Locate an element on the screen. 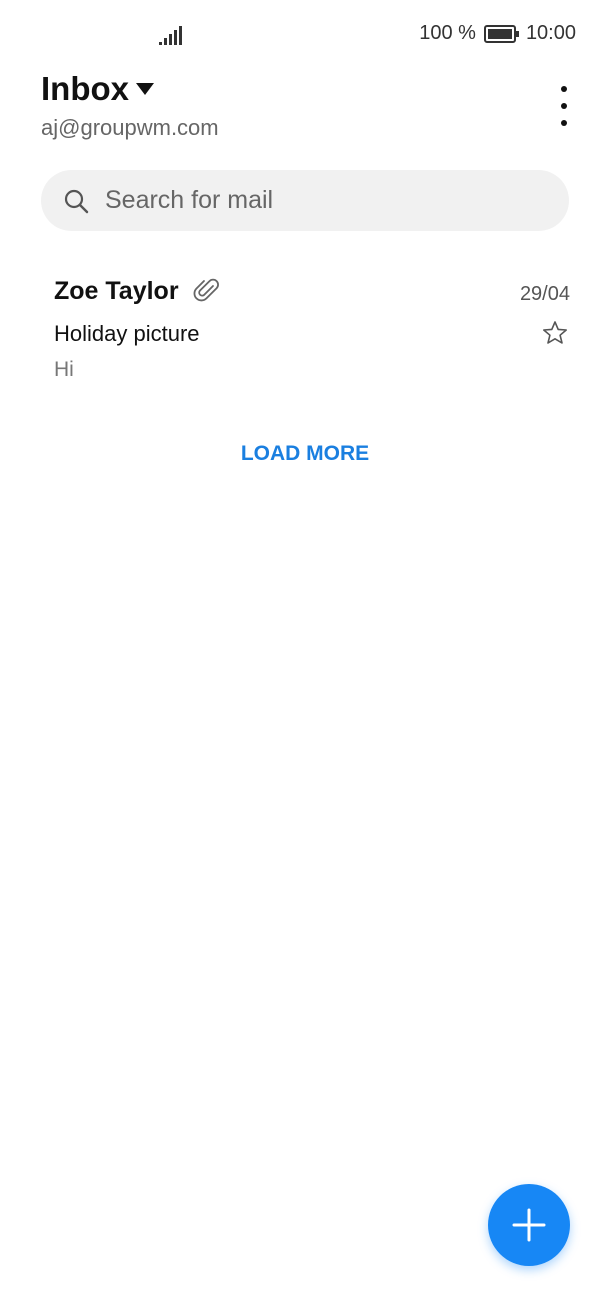 Image resolution: width=610 pixels, height=1306 pixels. mail-list-item: Zoe Taylor 29/04 Holiday picture Hi is located at coordinates (305, 332).